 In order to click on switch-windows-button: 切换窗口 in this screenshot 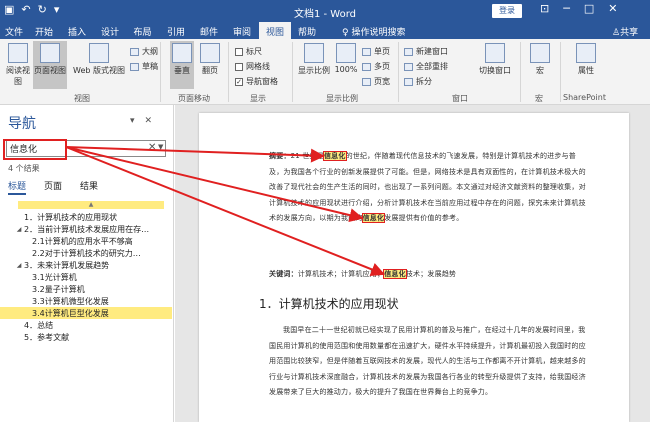, I will do `click(495, 59)`.